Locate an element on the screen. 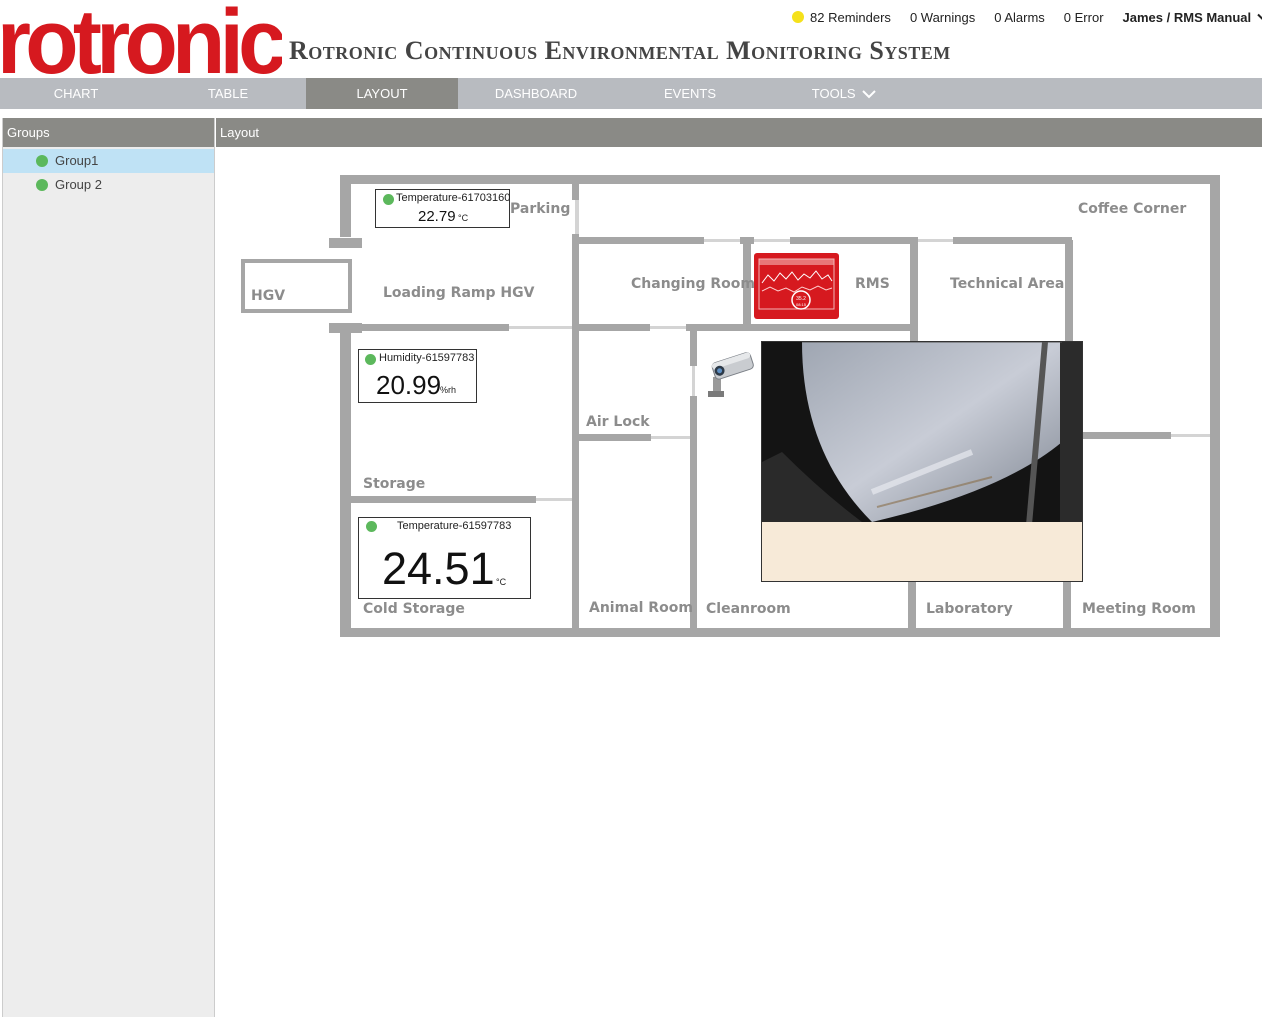 Image resolution: width=1262 pixels, height=1017 pixels. room-label-hgv: HGV is located at coordinates (268, 296).